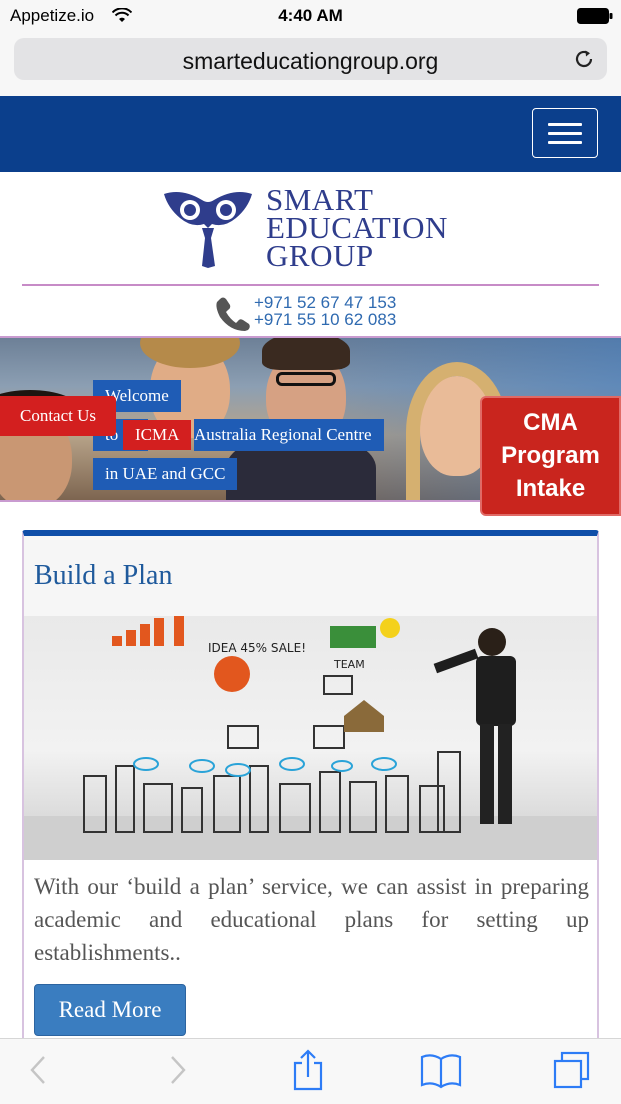  I want to click on phone-numbers: +971 52 67 47 153 +971 55 10 62 083, so click(325, 311).